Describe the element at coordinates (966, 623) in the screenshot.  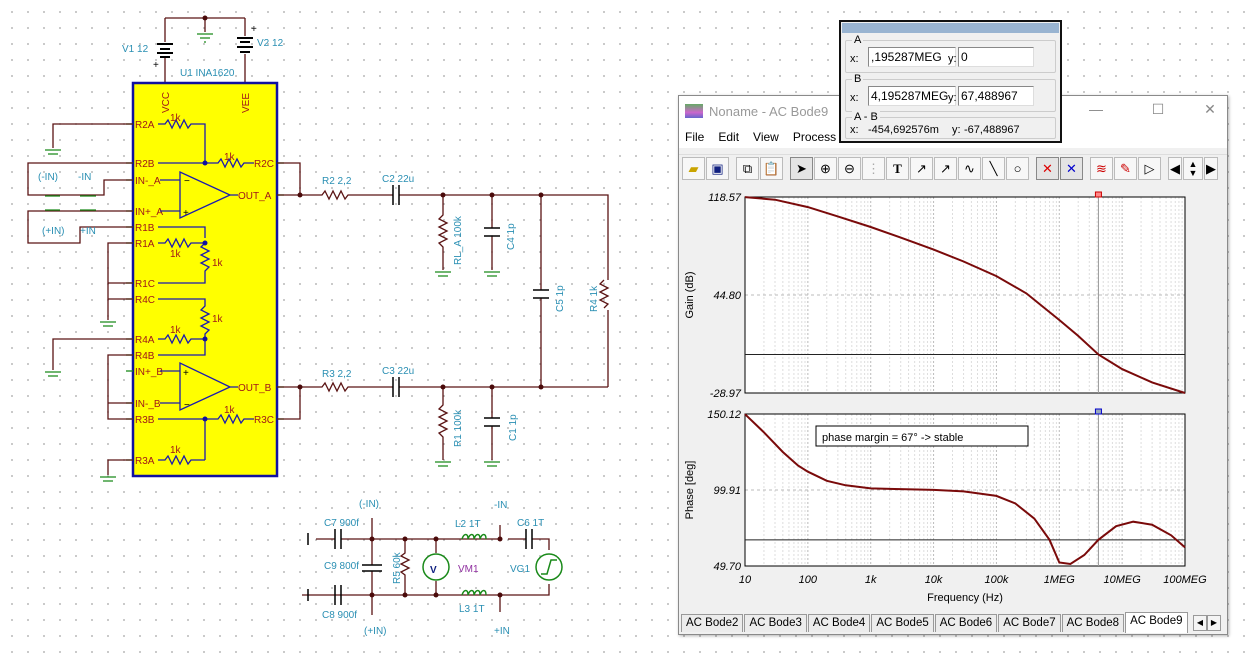
I see `tab-ac-bode6: AC Bode6` at that location.